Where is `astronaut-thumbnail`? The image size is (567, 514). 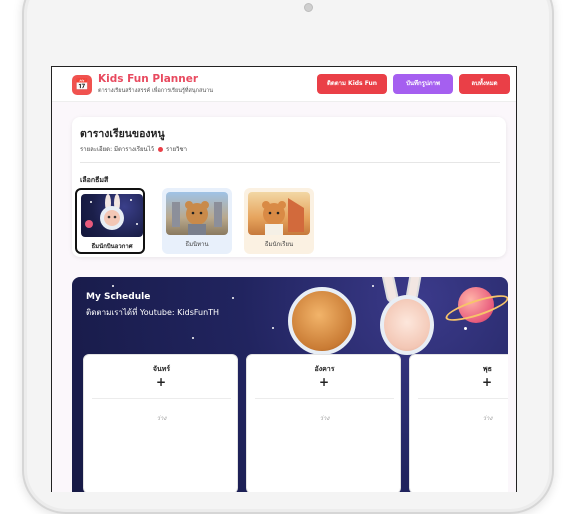
astronaut-thumbnail is located at coordinates (112, 215).